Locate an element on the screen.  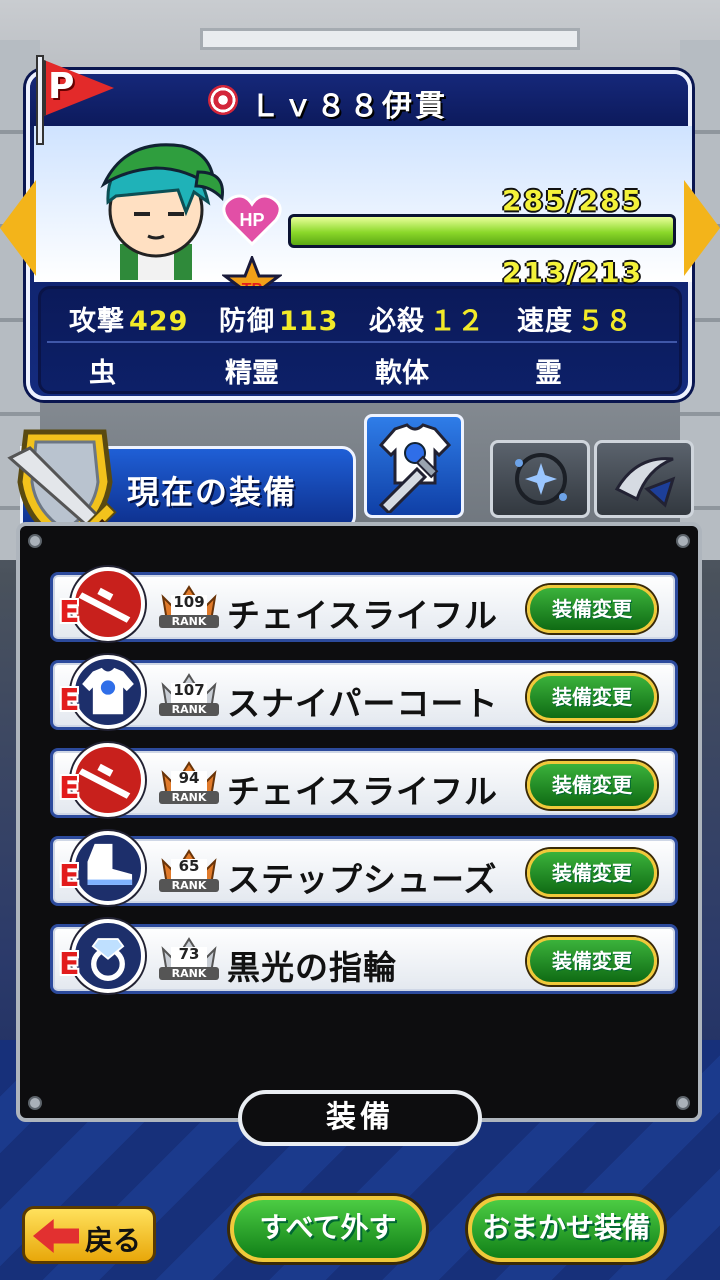
hp-label: HP is located at coordinates (251, 220).